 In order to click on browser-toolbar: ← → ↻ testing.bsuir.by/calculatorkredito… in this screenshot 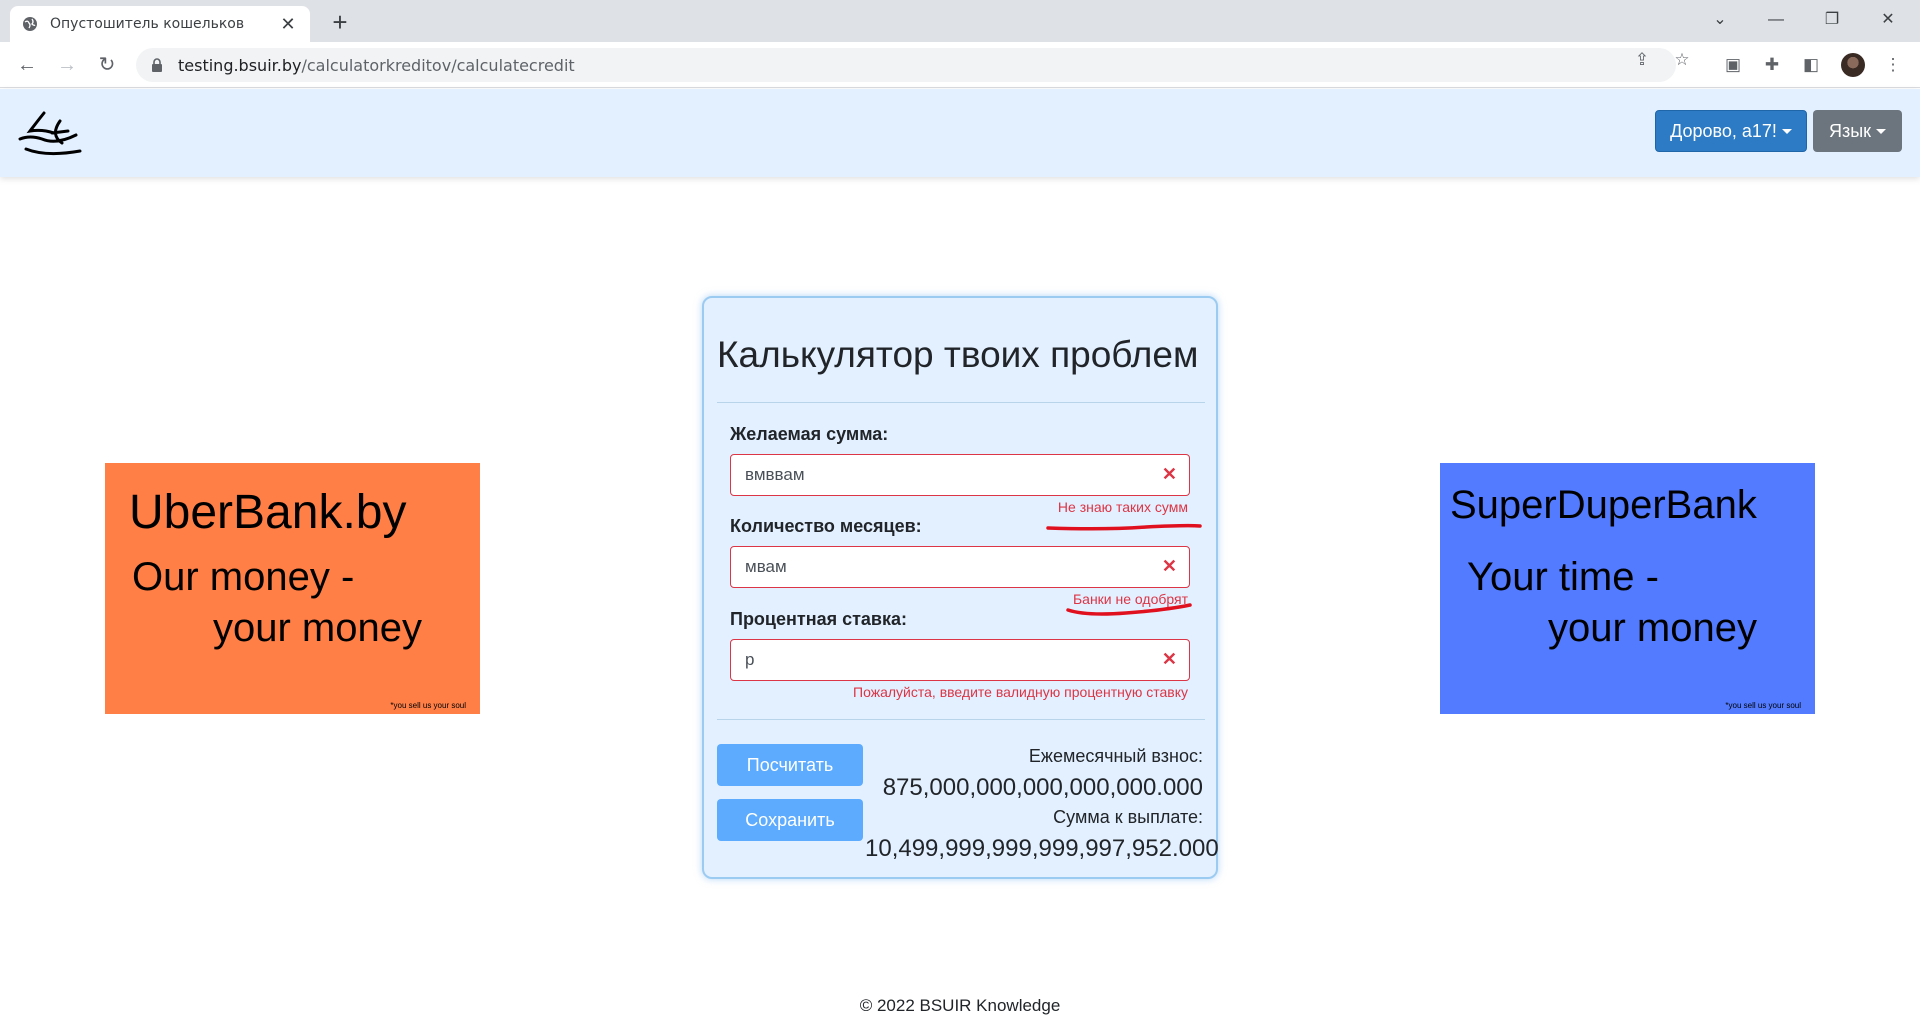, I will do `click(960, 65)`.